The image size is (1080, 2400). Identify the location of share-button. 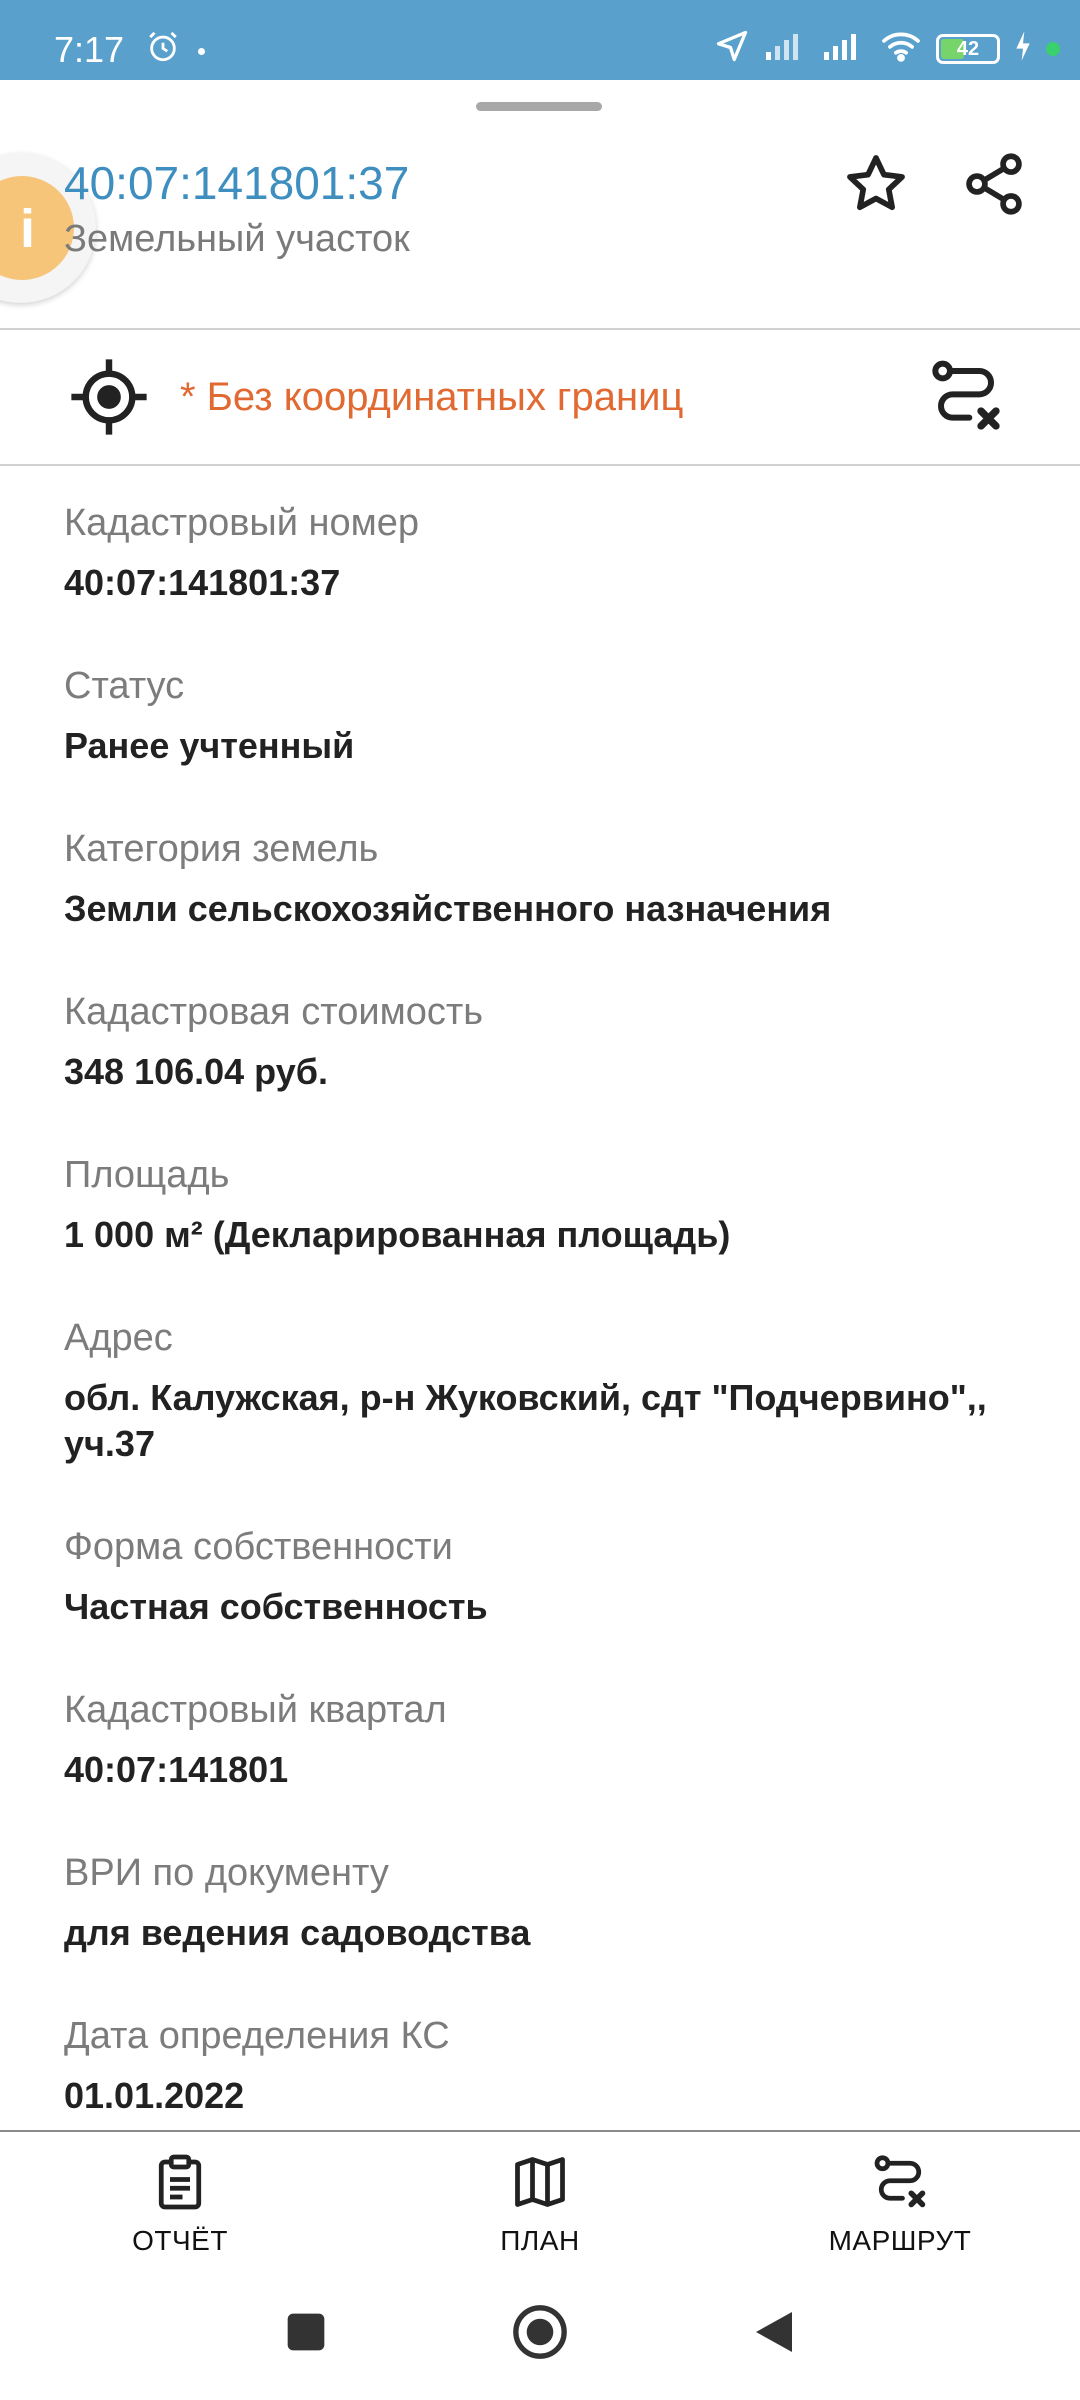
(994, 186).